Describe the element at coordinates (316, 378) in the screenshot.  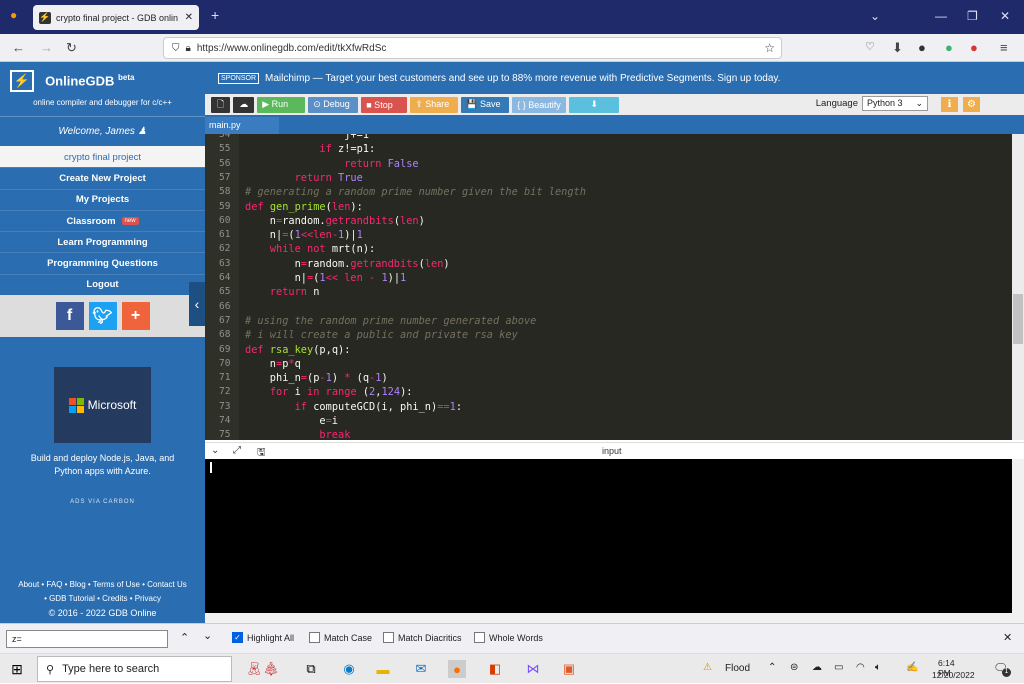
I see `code-line: phi_n=(p-1) * (q-1)` at that location.